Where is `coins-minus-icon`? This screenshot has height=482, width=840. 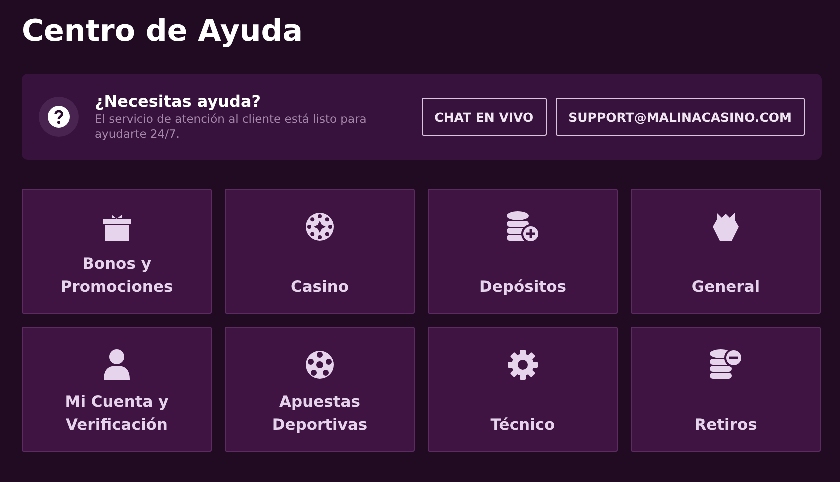 coins-minus-icon is located at coordinates (726, 365).